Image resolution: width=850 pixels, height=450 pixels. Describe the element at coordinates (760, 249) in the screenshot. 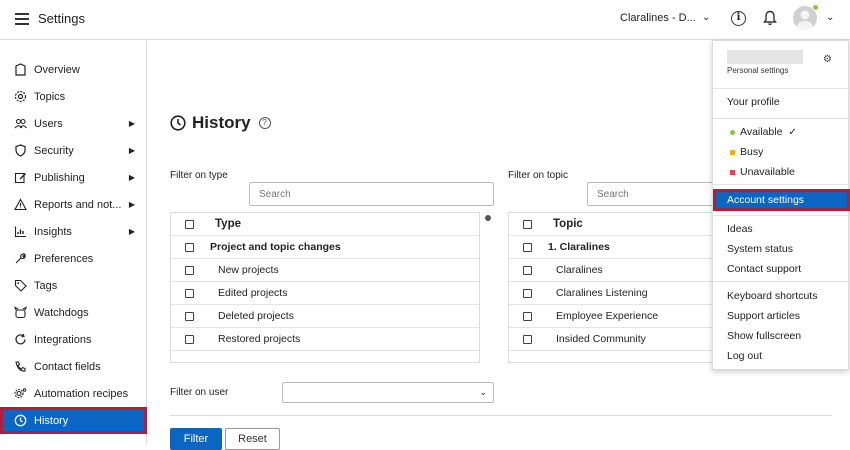

I see `menu-item-system-status: System status` at that location.